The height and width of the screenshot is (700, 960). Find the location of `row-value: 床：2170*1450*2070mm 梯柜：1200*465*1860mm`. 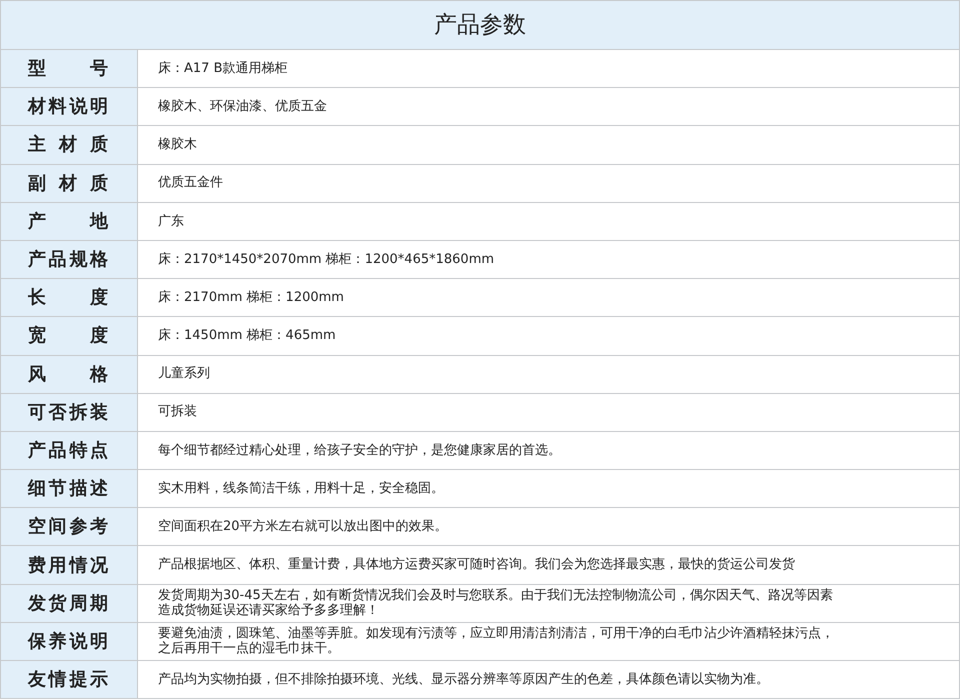

row-value: 床：2170*1450*2070mm 梯柜：1200*465*1860mm is located at coordinates (327, 260).